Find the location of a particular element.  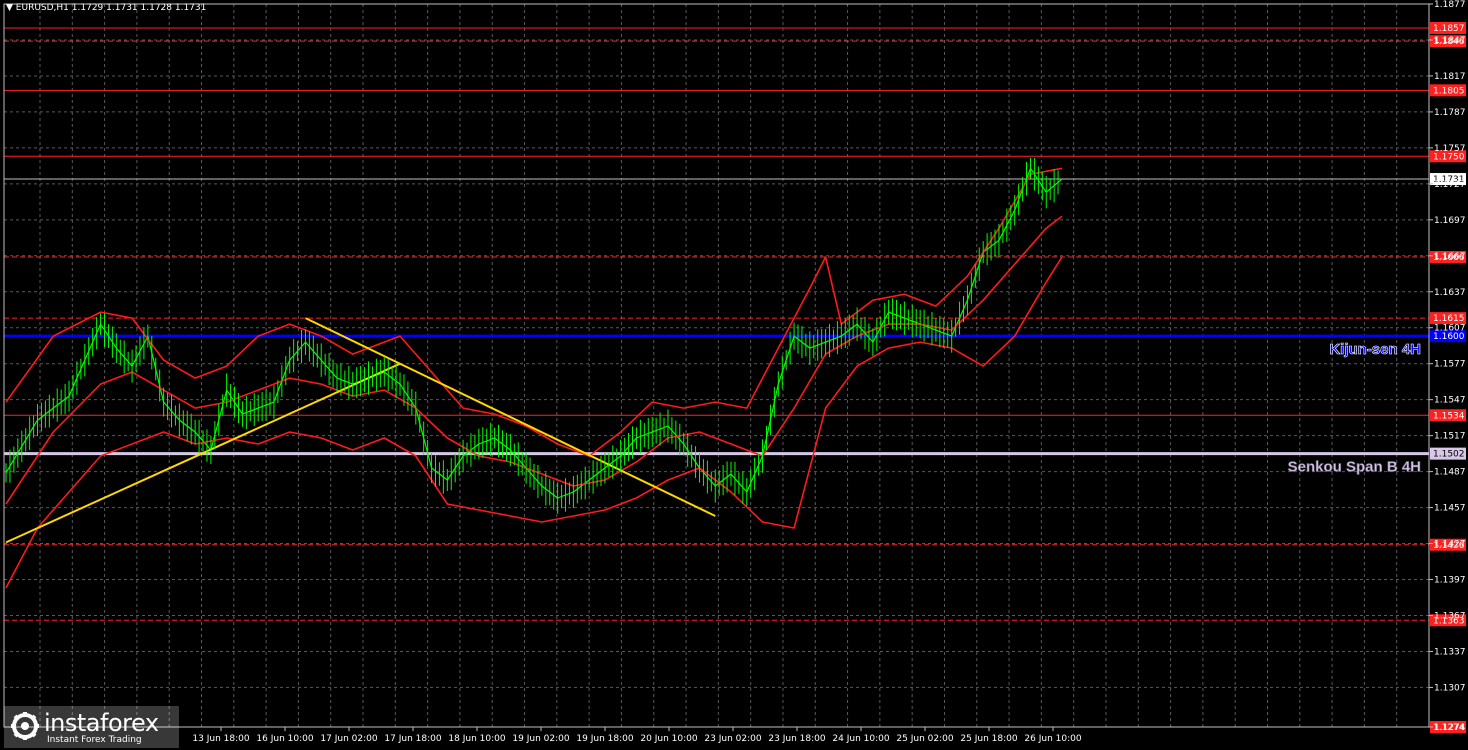

y-tick-label: 1.1427 is located at coordinates (1450, 545).